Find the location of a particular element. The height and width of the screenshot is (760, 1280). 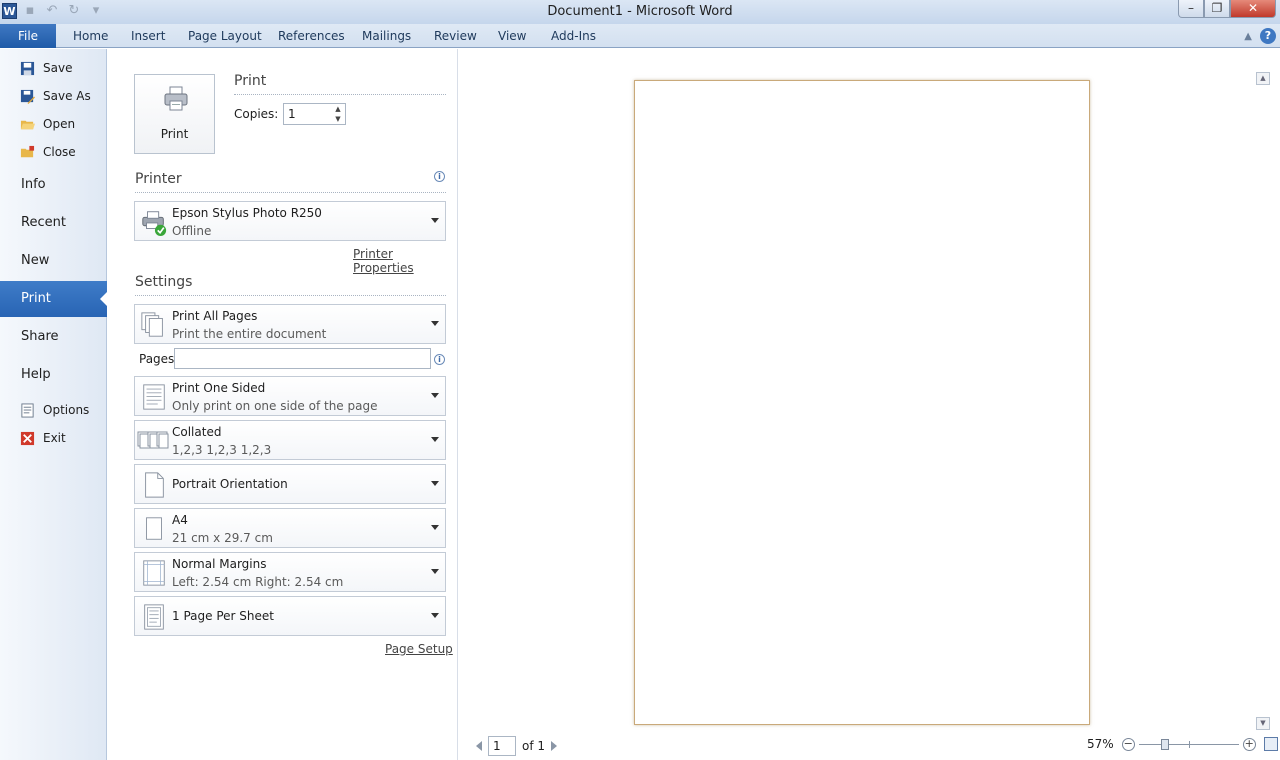

tab-file: File is located at coordinates (28, 36).